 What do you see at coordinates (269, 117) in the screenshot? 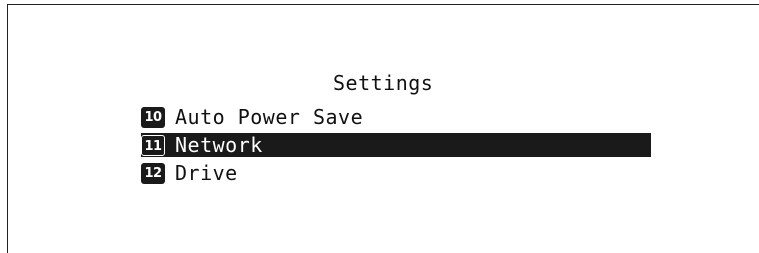
I see `menu-item-label: Auto Power Save` at bounding box center [269, 117].